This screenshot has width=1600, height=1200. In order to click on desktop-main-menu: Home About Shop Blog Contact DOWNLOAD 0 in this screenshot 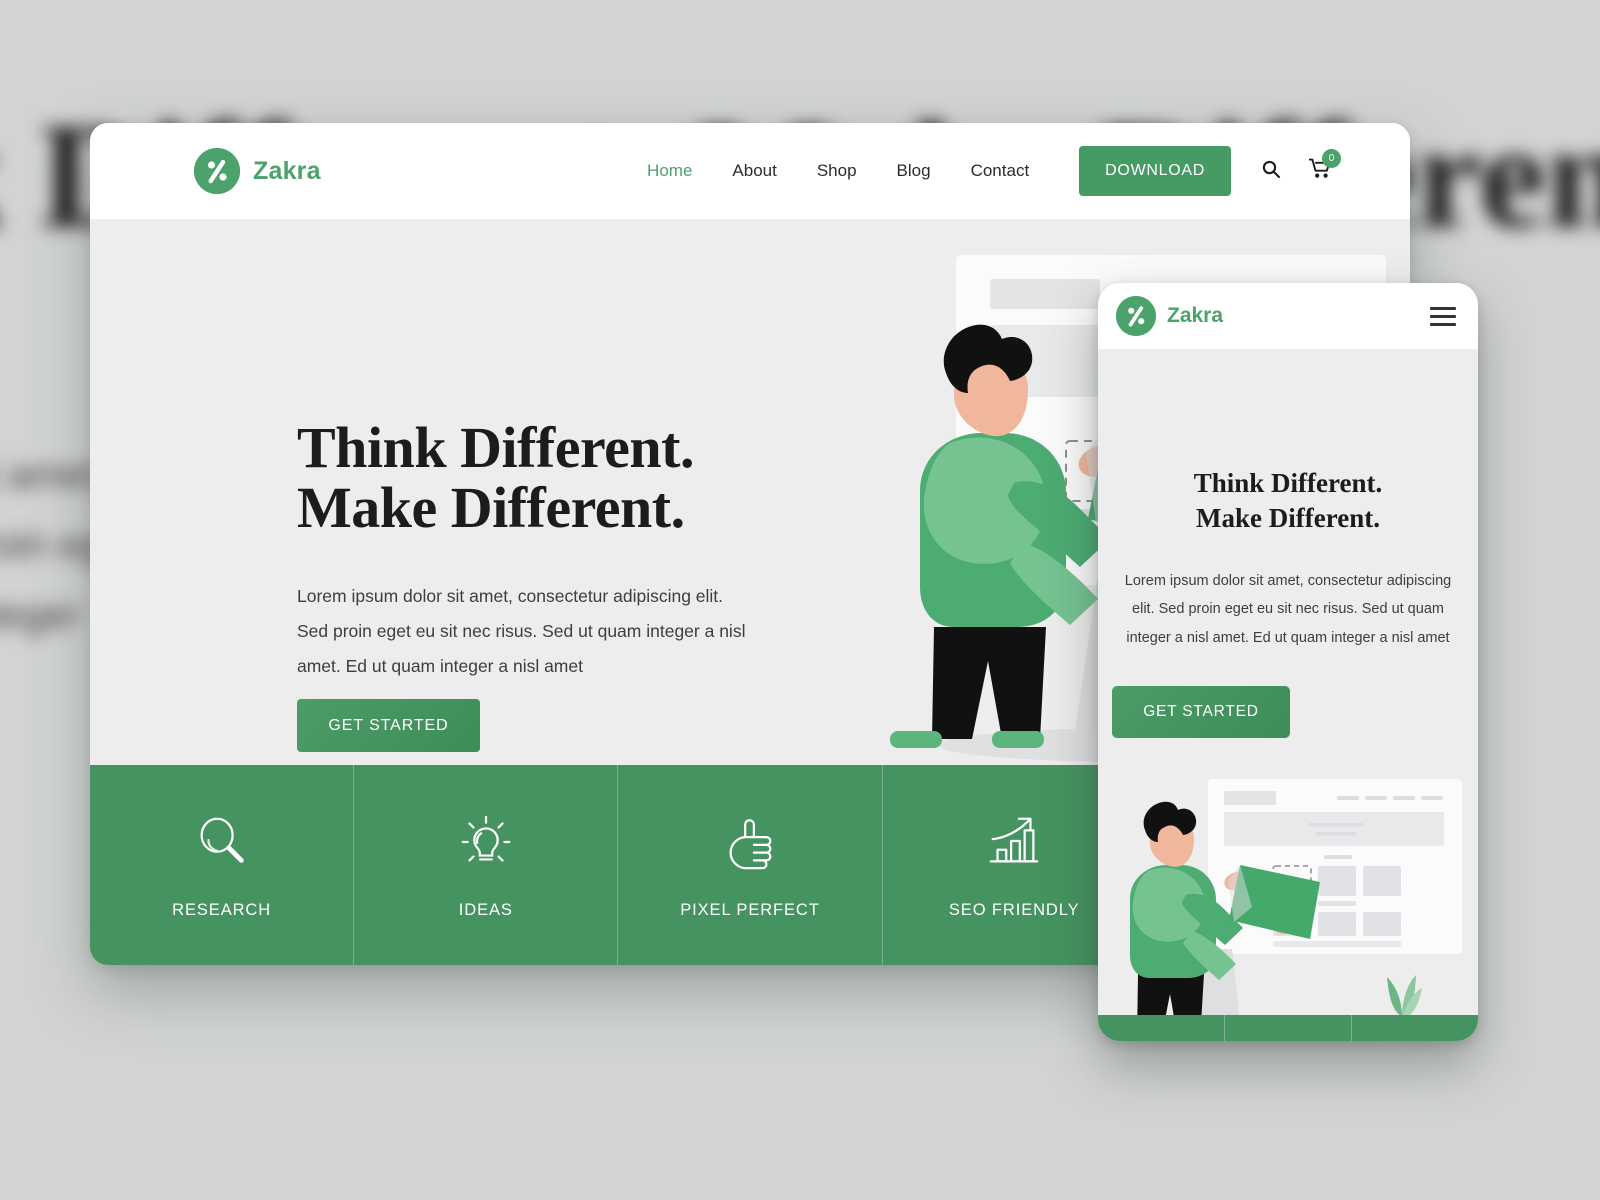, I will do `click(984, 171)`.